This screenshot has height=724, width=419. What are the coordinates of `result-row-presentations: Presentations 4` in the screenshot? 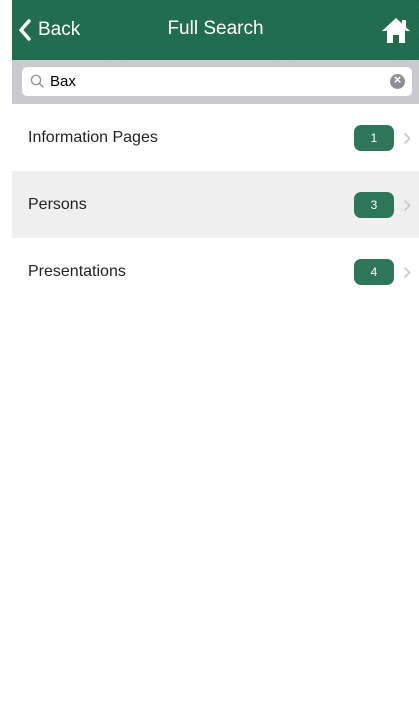 It's located at (215, 271).